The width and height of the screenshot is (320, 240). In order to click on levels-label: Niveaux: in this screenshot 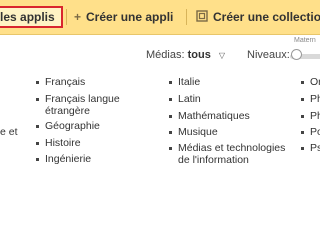, I will do `click(268, 55)`.